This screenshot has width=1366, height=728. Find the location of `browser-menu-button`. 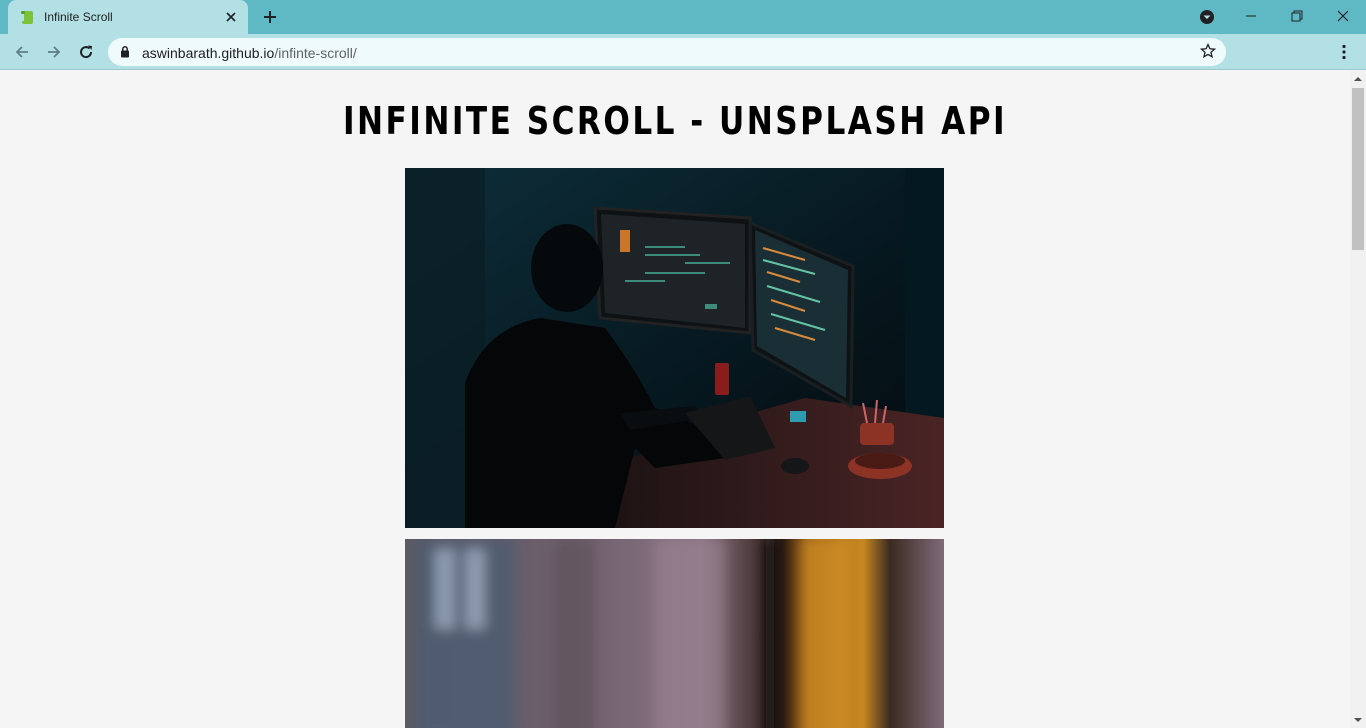

browser-menu-button is located at coordinates (1344, 52).